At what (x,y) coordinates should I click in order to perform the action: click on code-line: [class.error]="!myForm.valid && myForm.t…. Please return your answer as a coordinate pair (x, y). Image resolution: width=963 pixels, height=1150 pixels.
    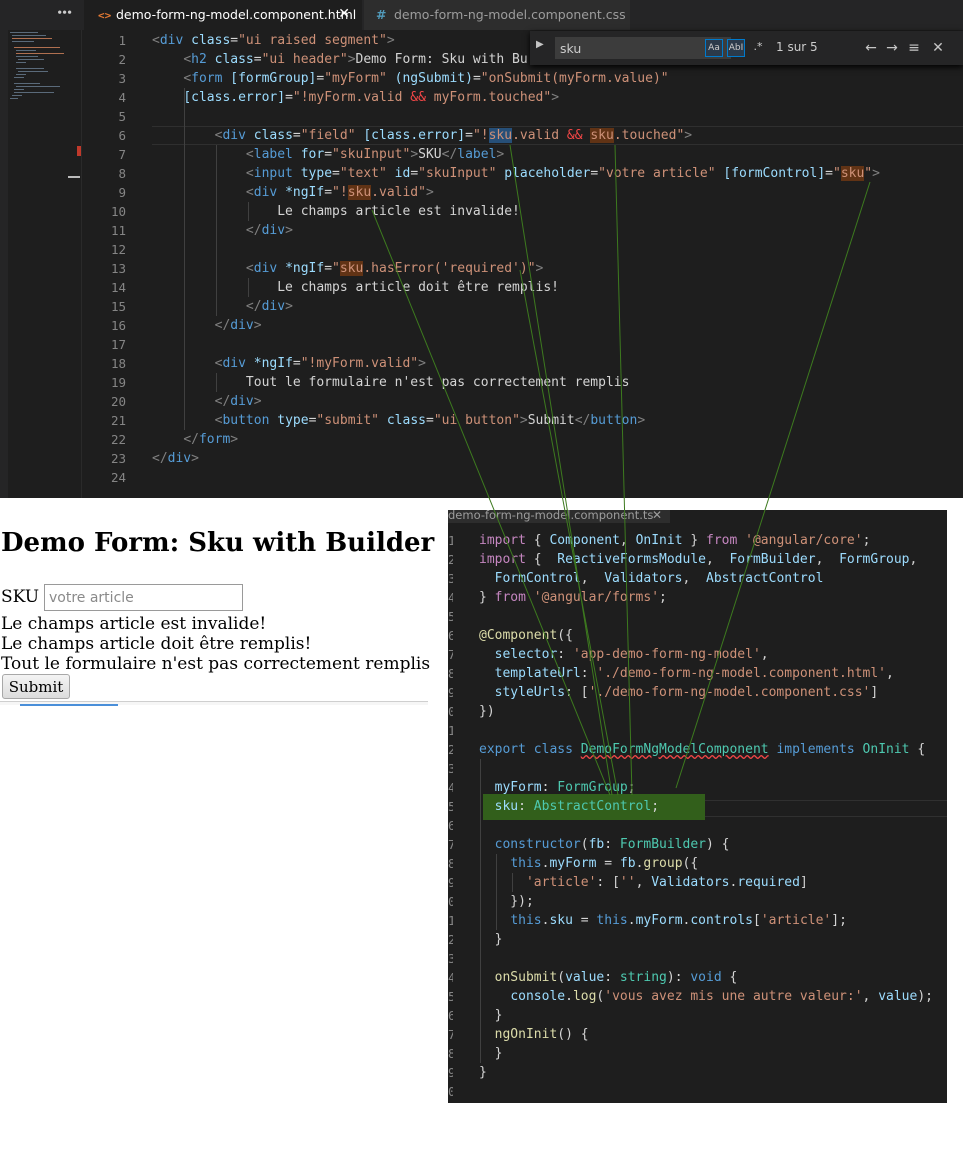
    Looking at the image, I should click on (355, 97).